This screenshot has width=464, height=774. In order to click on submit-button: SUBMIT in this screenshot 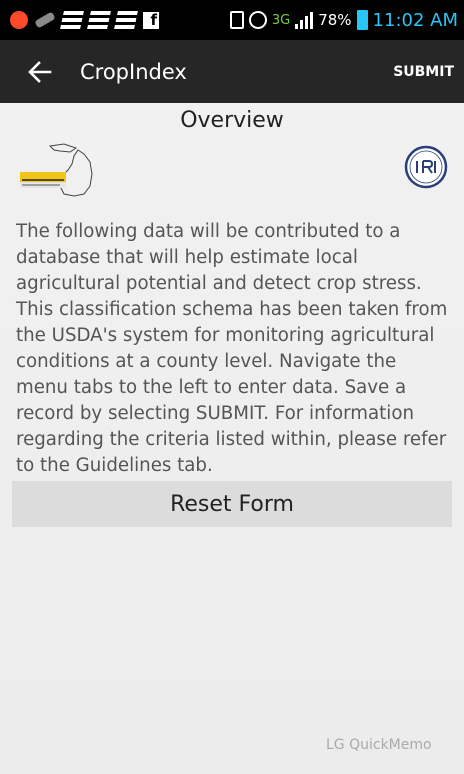, I will do `click(423, 72)`.